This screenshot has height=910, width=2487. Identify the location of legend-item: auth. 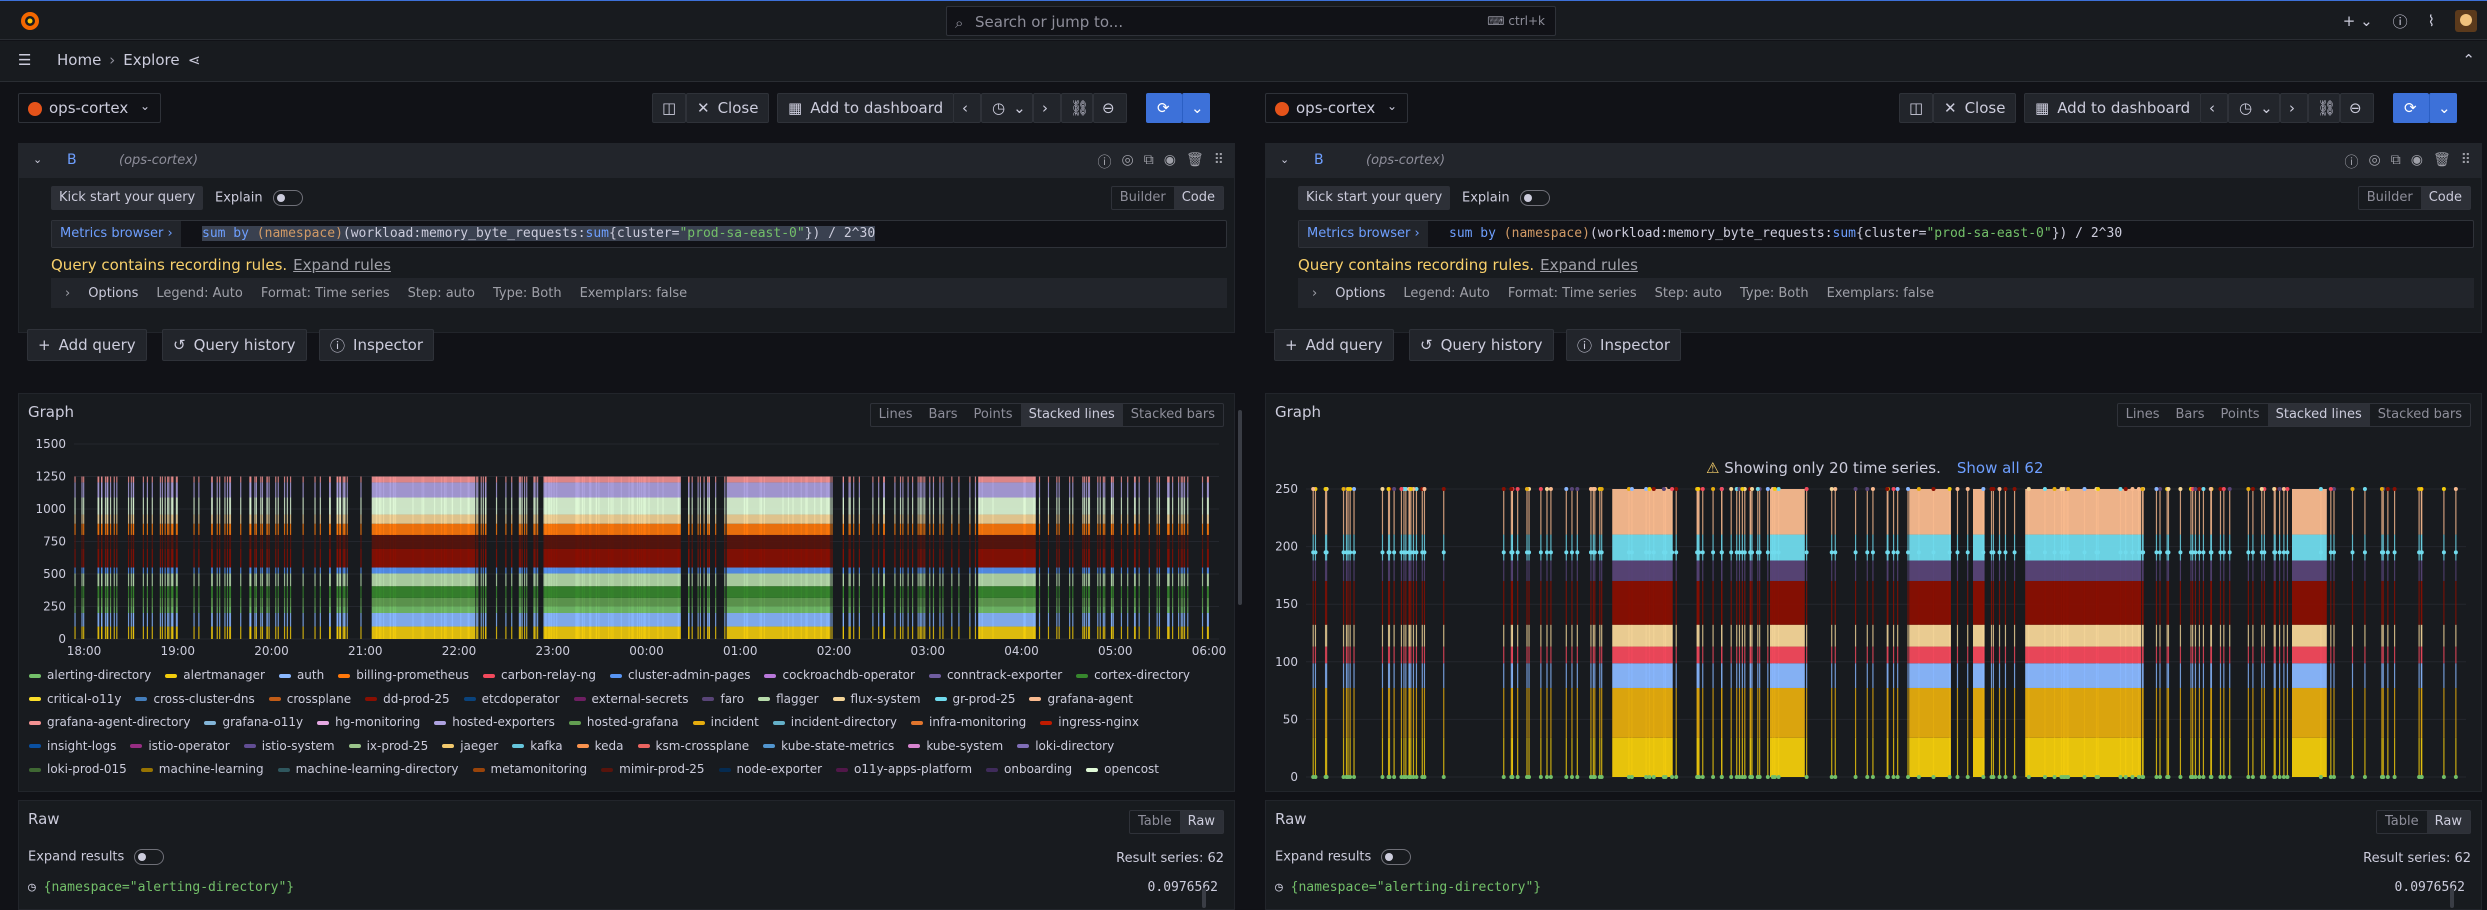
(301, 676).